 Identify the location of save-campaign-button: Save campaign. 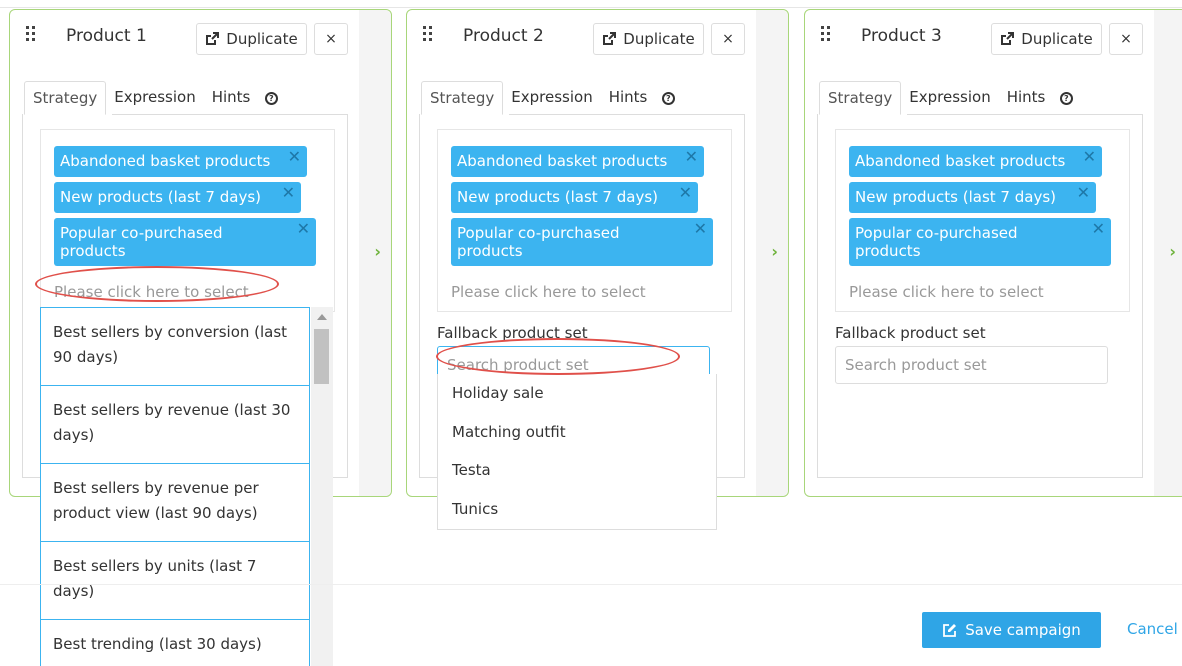
(1011, 630).